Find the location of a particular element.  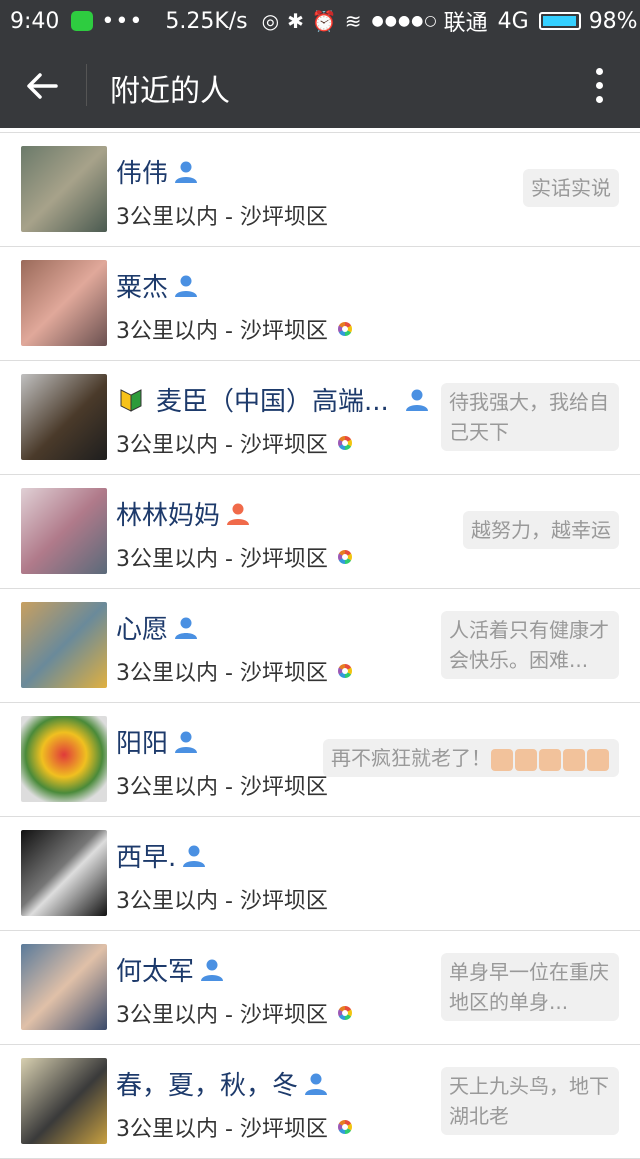

person-name: 阳阳 is located at coordinates (142, 744).